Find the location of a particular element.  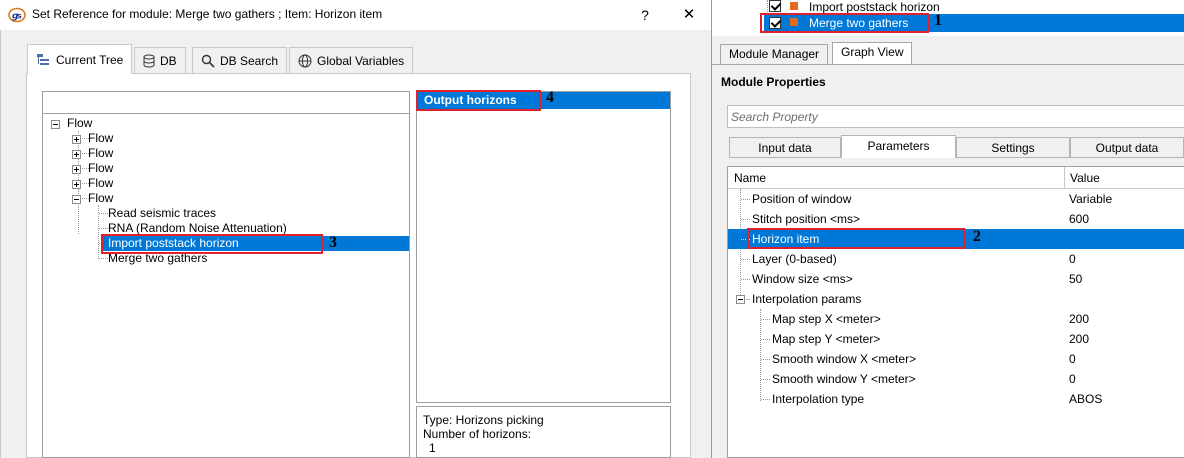

column-header-name: Name is located at coordinates (750, 178).